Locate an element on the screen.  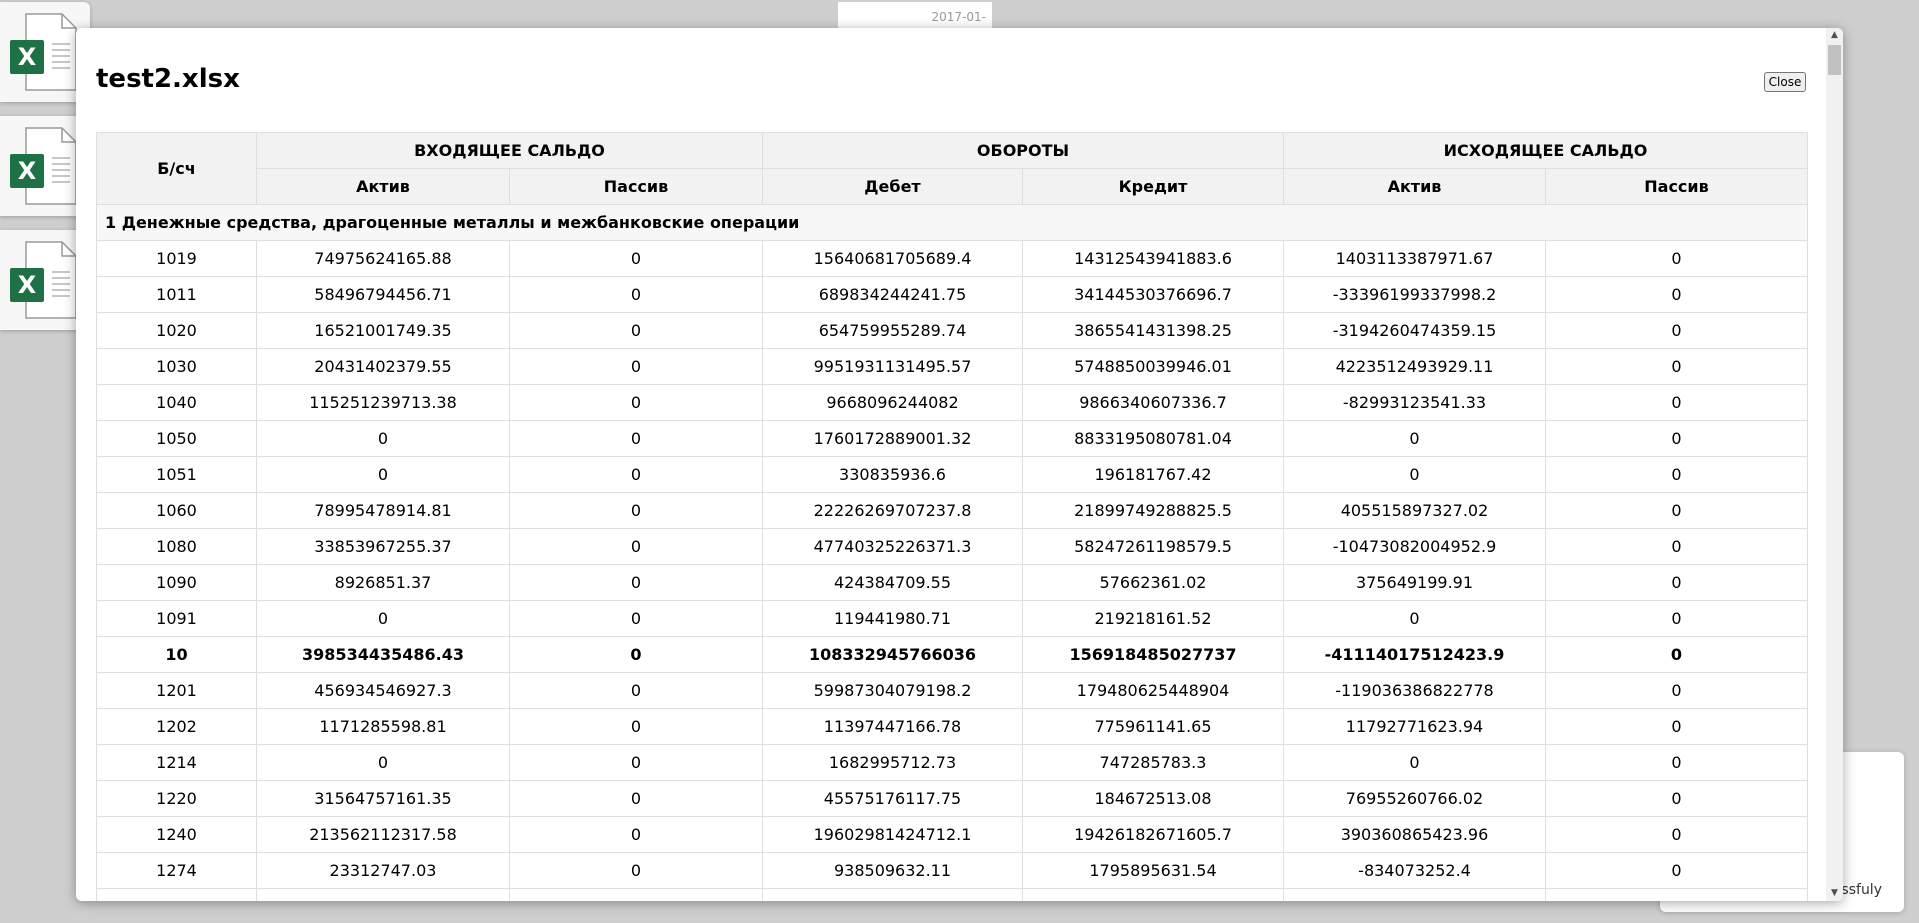
table-cell: 58496794456.71 is located at coordinates (383, 294).